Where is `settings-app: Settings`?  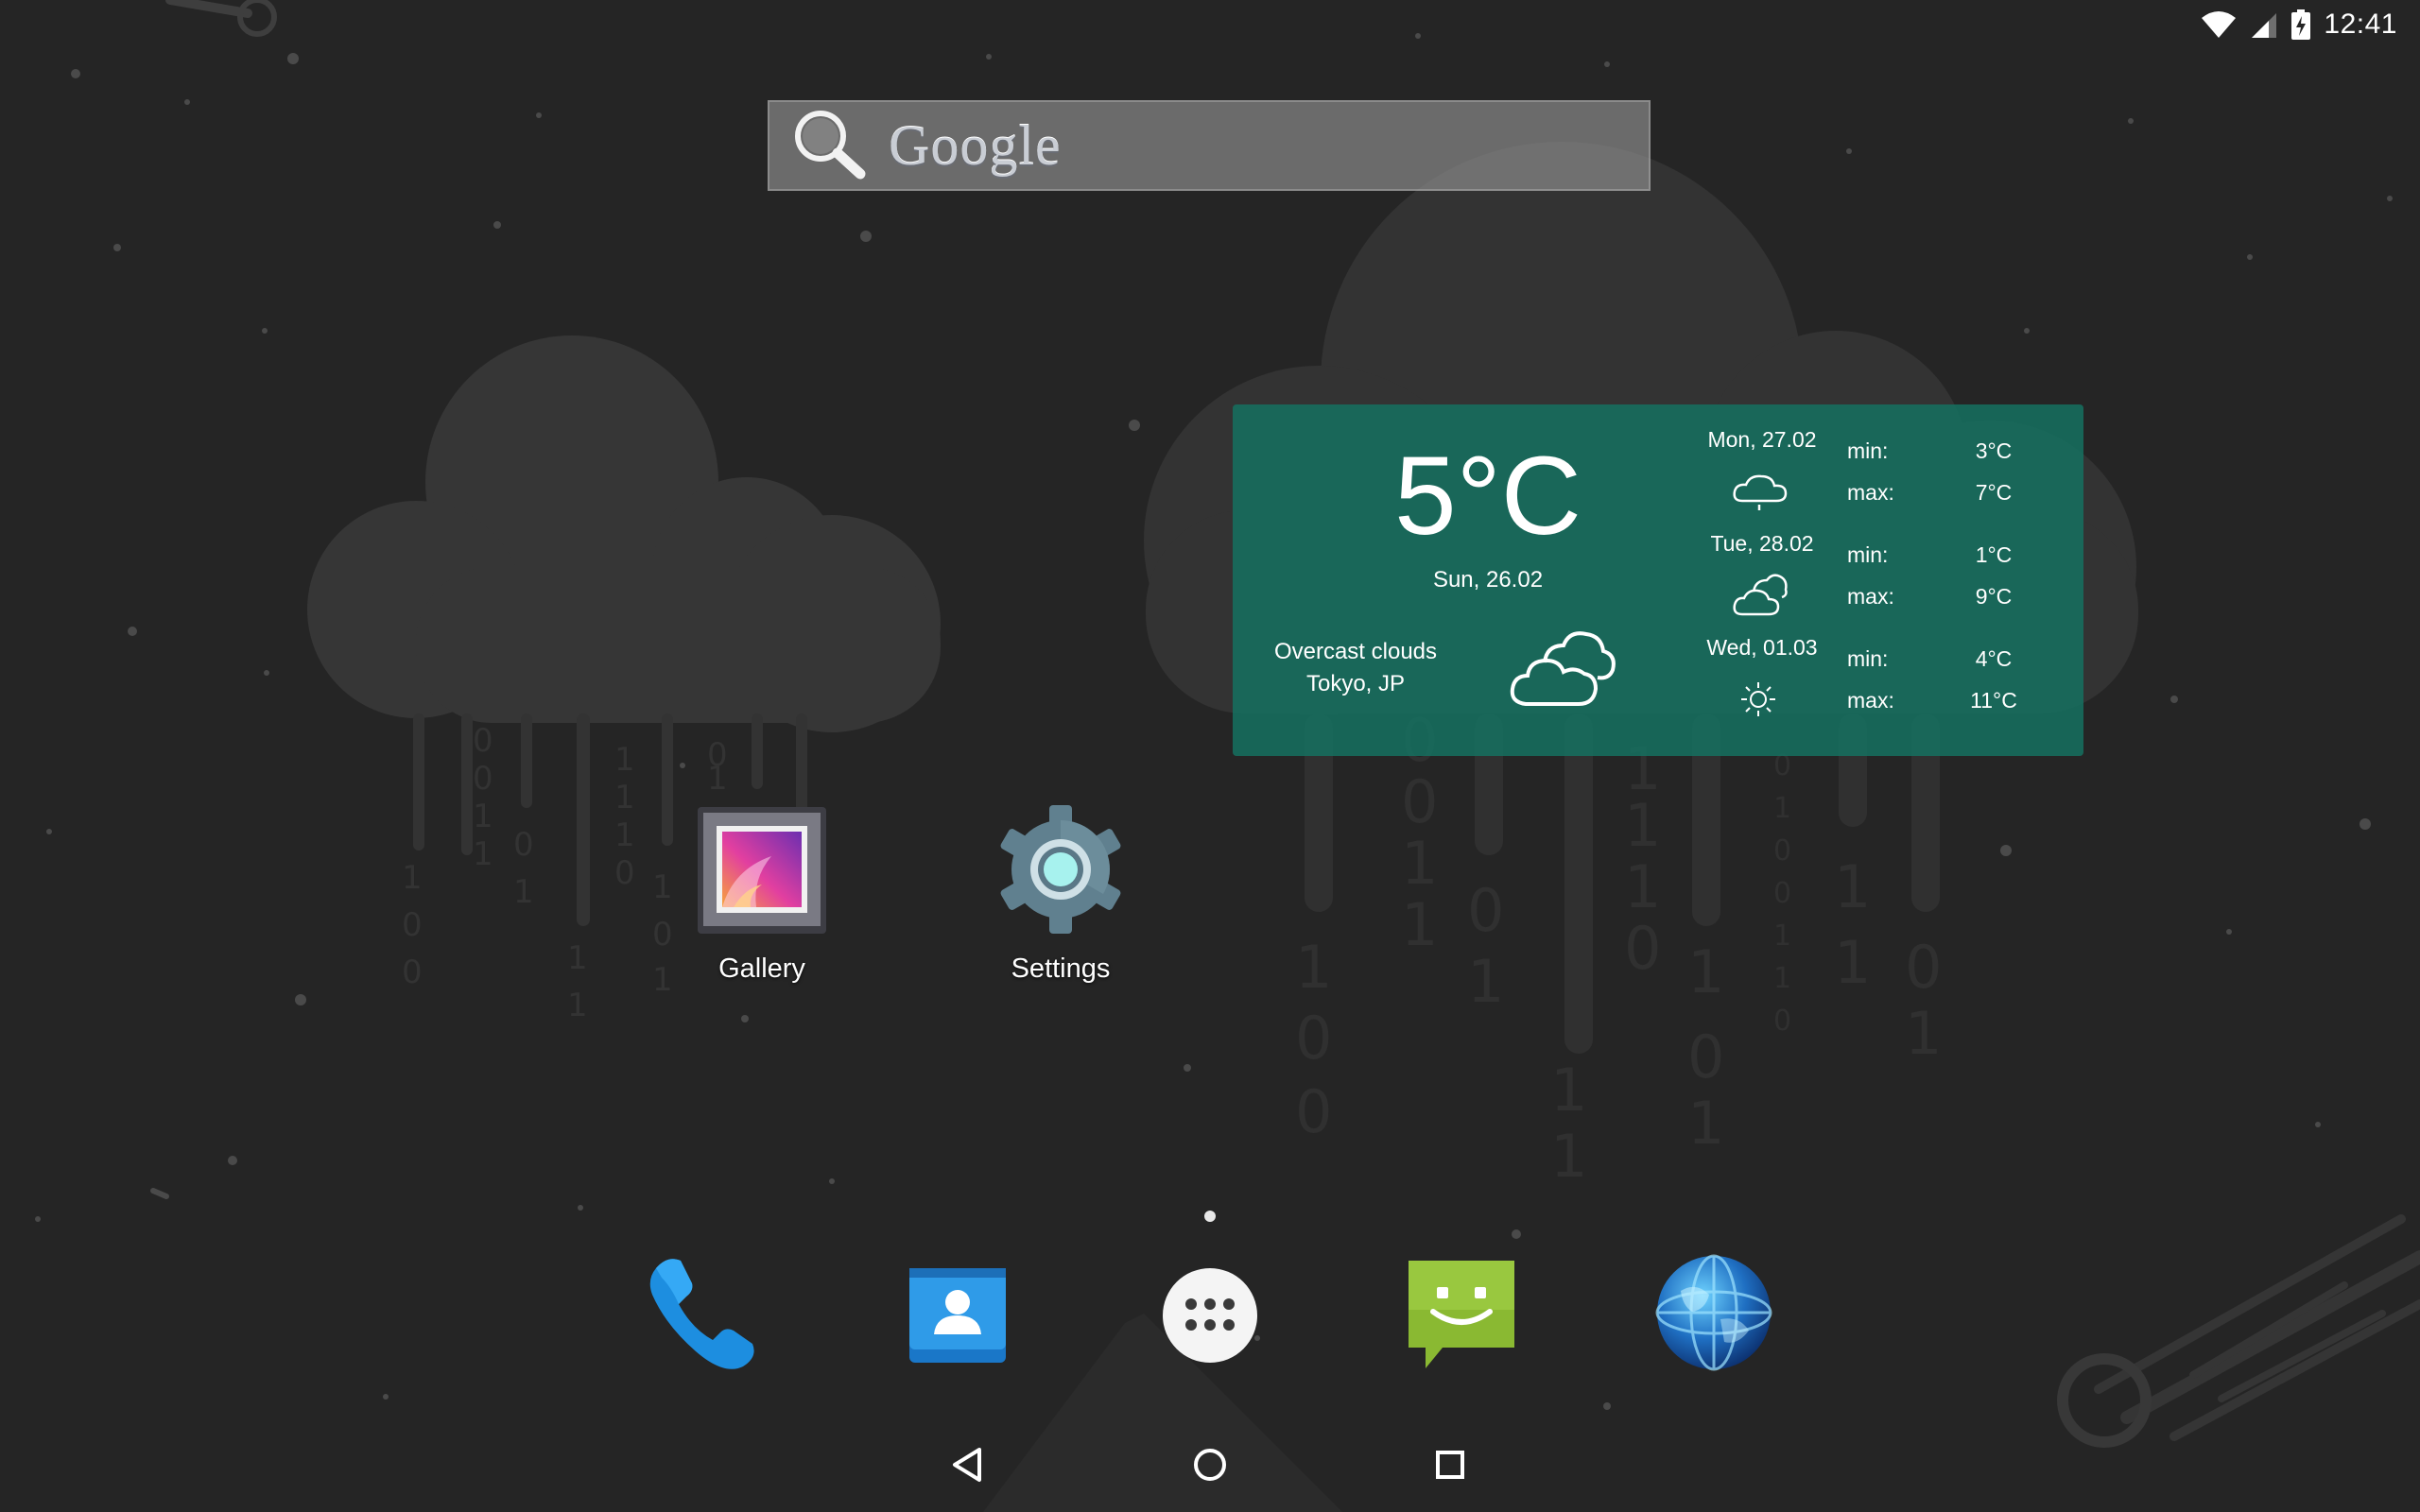
settings-app: Settings is located at coordinates (1061, 894).